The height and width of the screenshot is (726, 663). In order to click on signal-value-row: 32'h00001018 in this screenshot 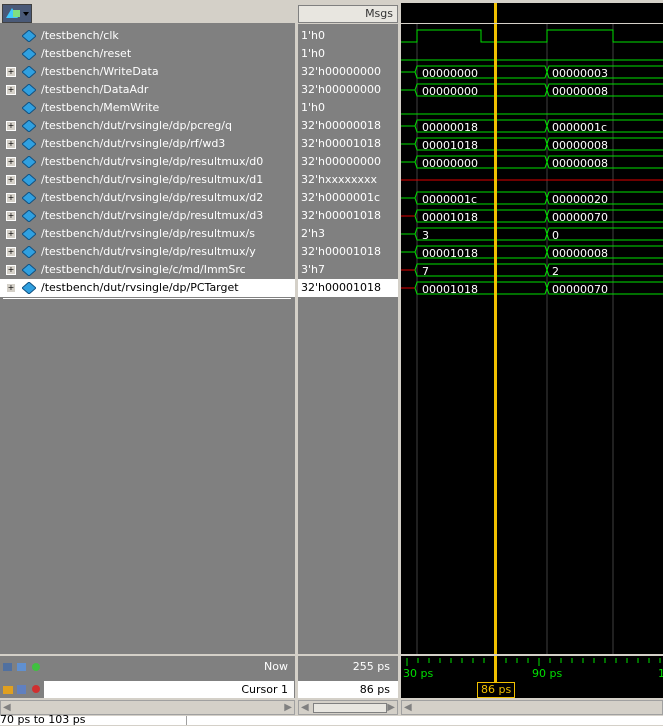, I will do `click(348, 144)`.